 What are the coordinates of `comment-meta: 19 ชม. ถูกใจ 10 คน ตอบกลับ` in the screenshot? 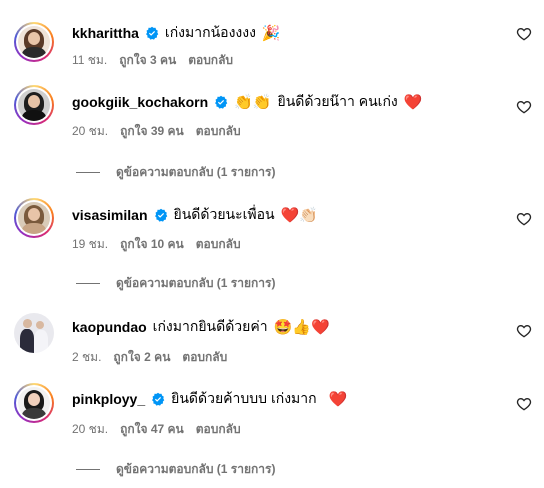 It's located at (156, 244).